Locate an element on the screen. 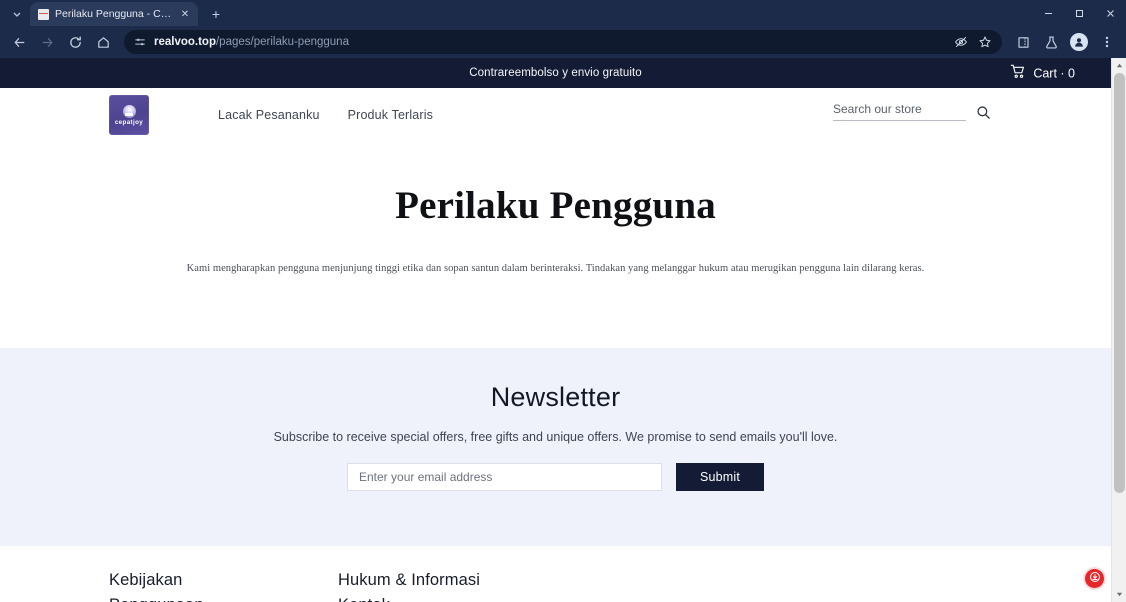 The width and height of the screenshot is (1126, 602). page-favicon is located at coordinates (43, 14).